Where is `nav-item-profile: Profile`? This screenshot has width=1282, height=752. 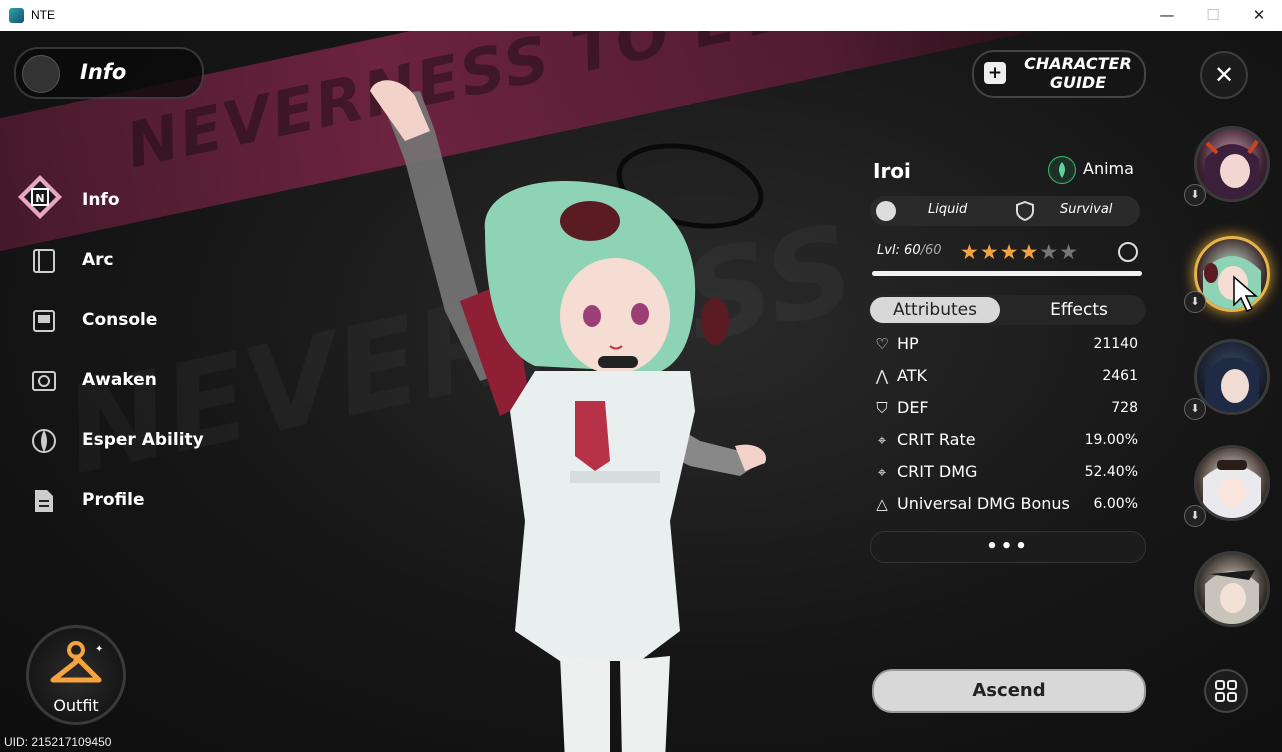 nav-item-profile: Profile is located at coordinates (136, 501).